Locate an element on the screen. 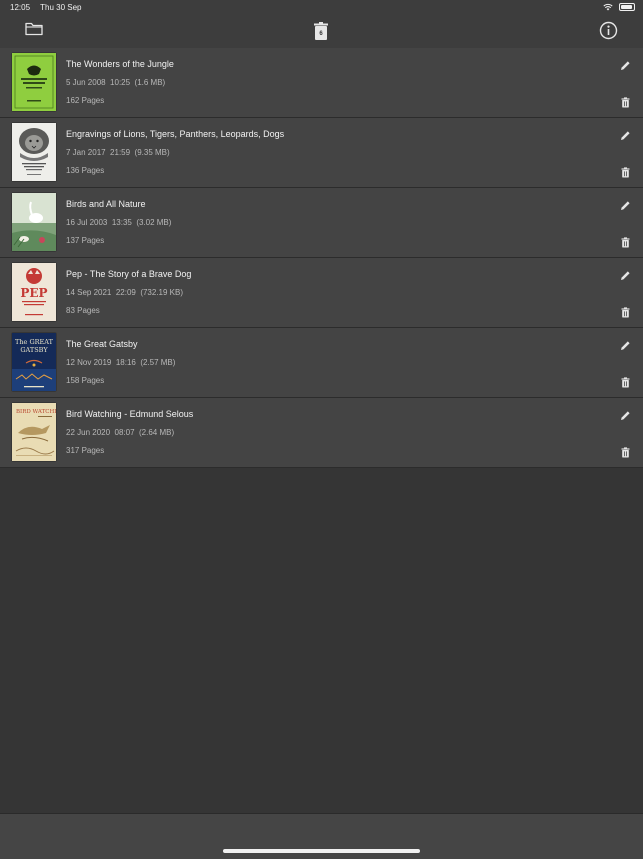 The height and width of the screenshot is (859, 643). book-meta: 5 Jun 2008 10:25 (1.6 MB) is located at coordinates (115, 82).